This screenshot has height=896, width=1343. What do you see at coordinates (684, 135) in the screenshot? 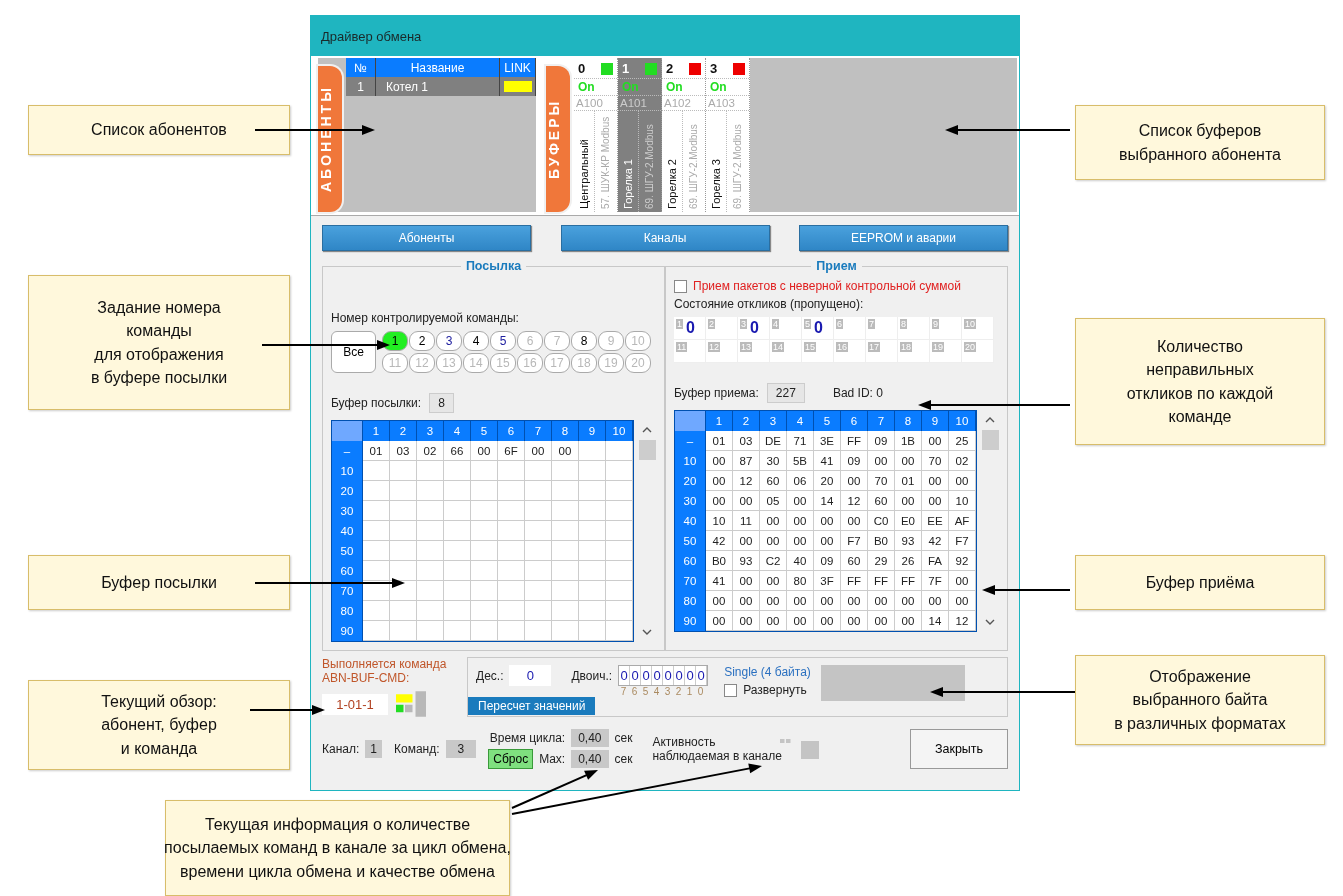
I see `buffer-column: 2 On A102 Горелка 2 69. ШГУ-2.Modbus` at bounding box center [684, 135].